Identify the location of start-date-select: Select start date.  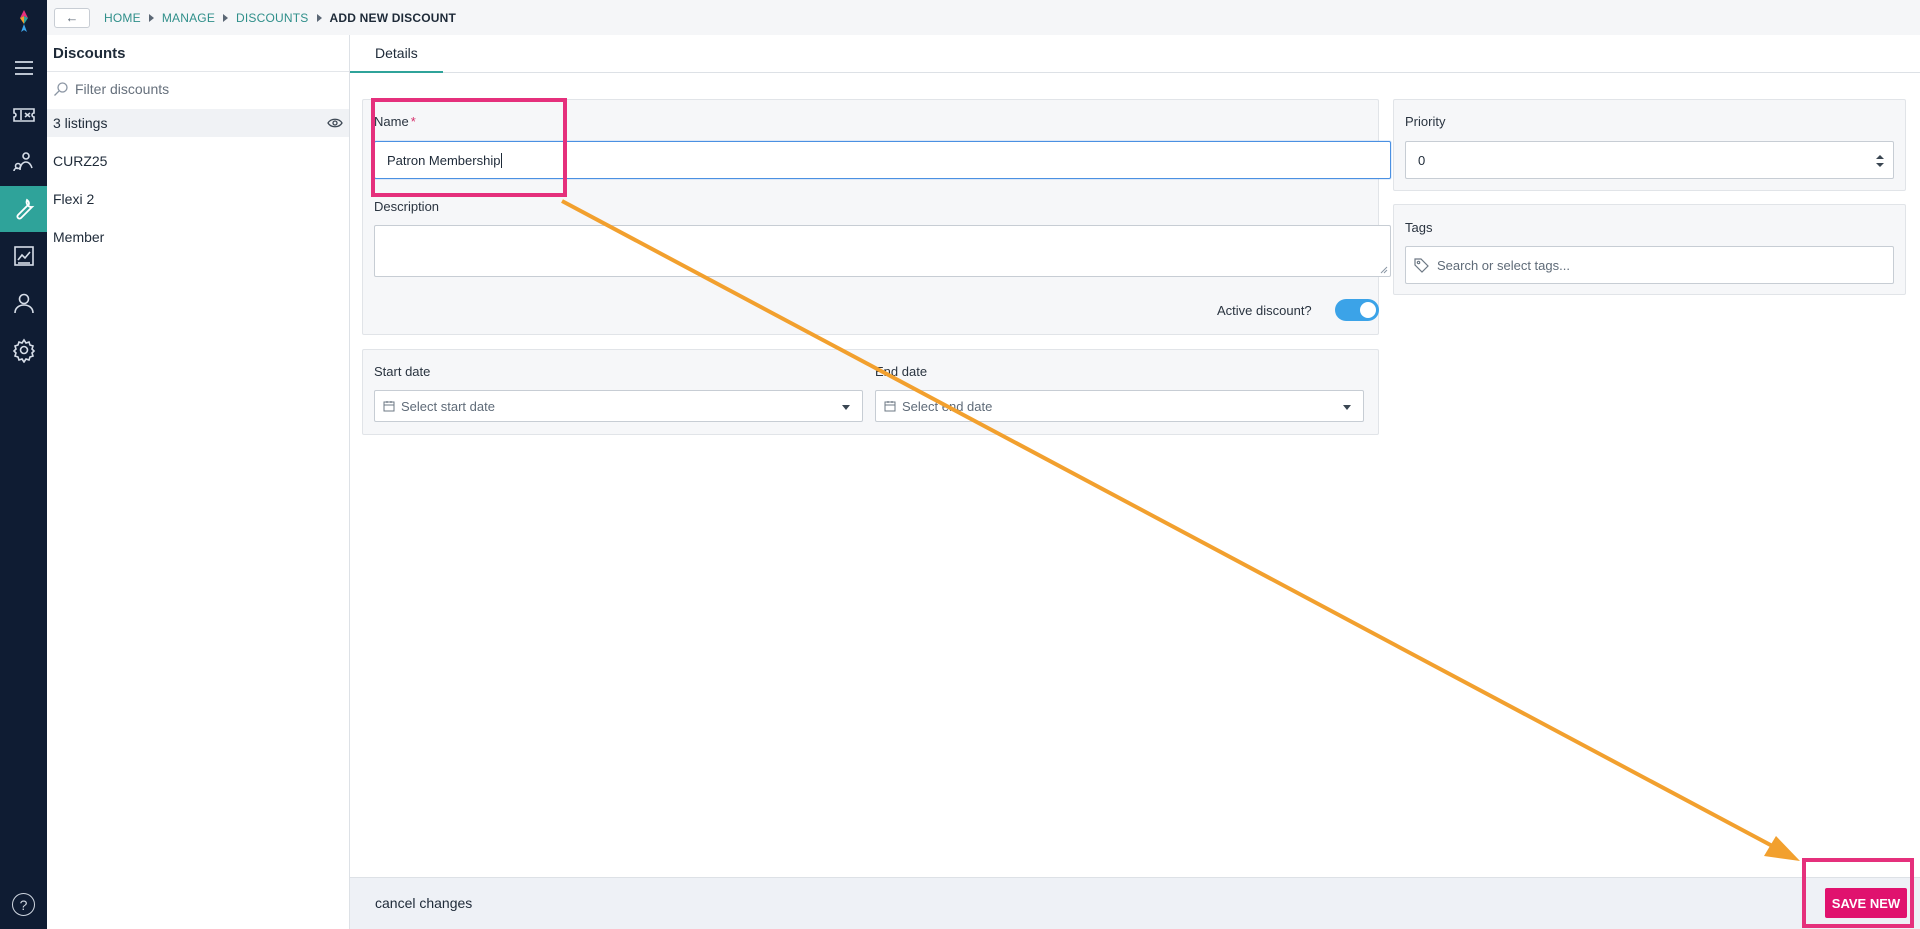
(618, 406).